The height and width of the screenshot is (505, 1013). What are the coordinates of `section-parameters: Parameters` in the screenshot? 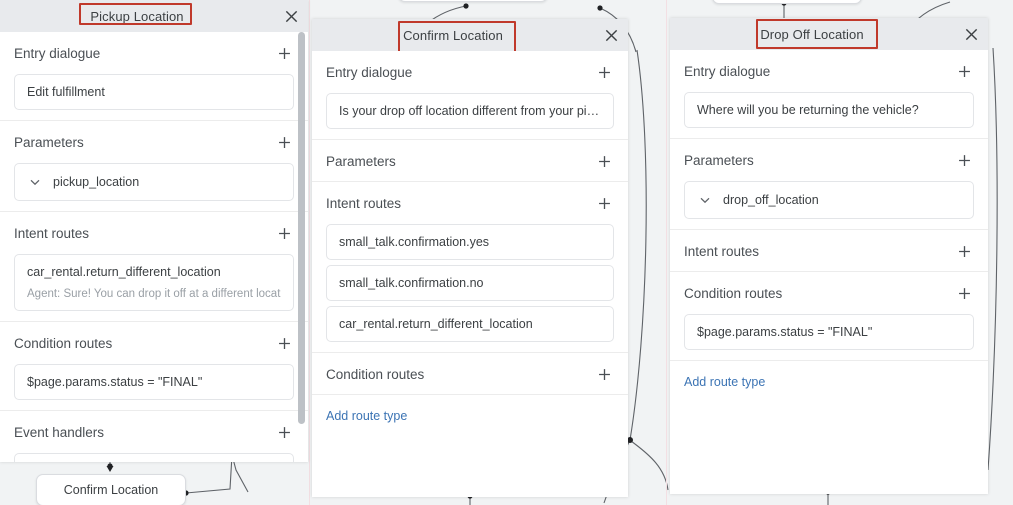 It's located at (470, 161).